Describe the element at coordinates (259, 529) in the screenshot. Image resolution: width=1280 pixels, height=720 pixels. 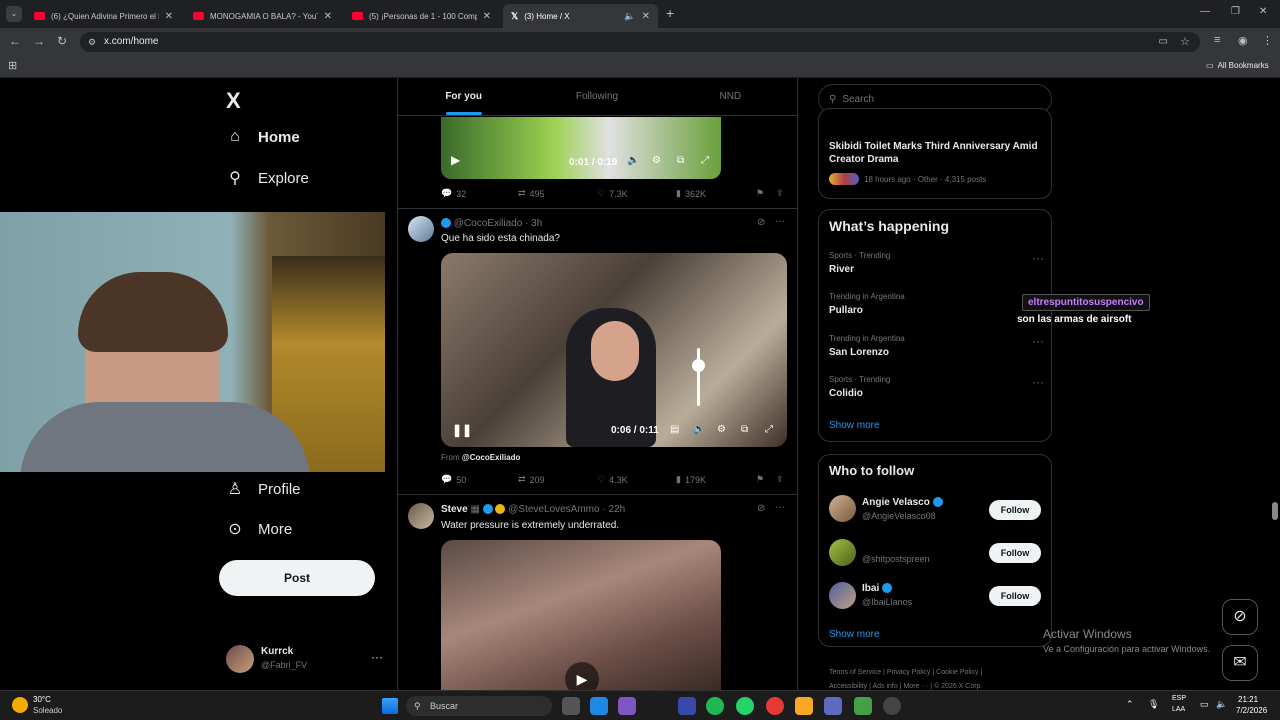
I see `sidebar-item-more: ⊙ More` at that location.